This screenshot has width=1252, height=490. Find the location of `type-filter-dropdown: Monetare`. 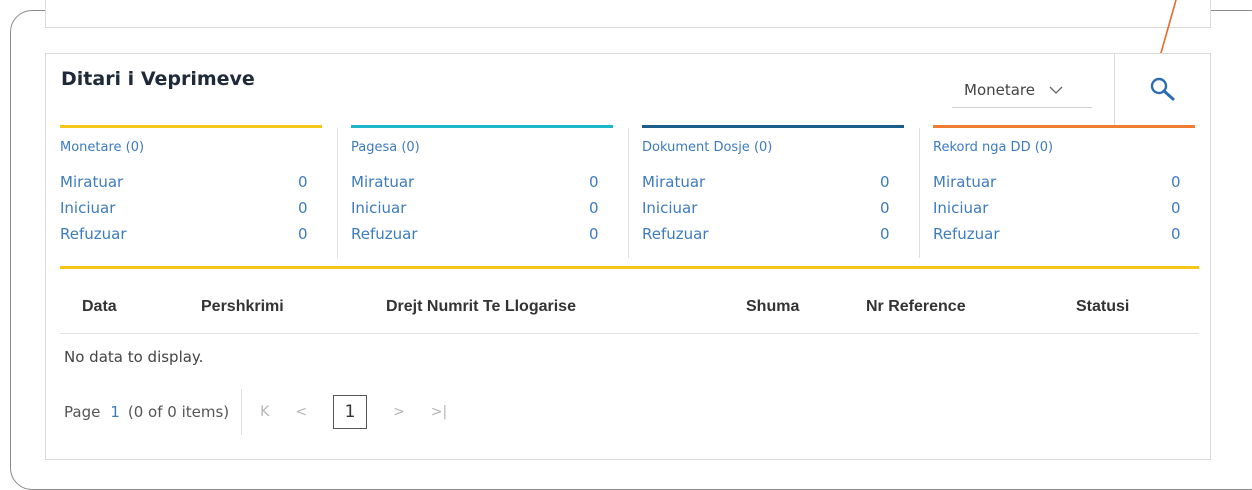

type-filter-dropdown: Monetare is located at coordinates (1022, 90).